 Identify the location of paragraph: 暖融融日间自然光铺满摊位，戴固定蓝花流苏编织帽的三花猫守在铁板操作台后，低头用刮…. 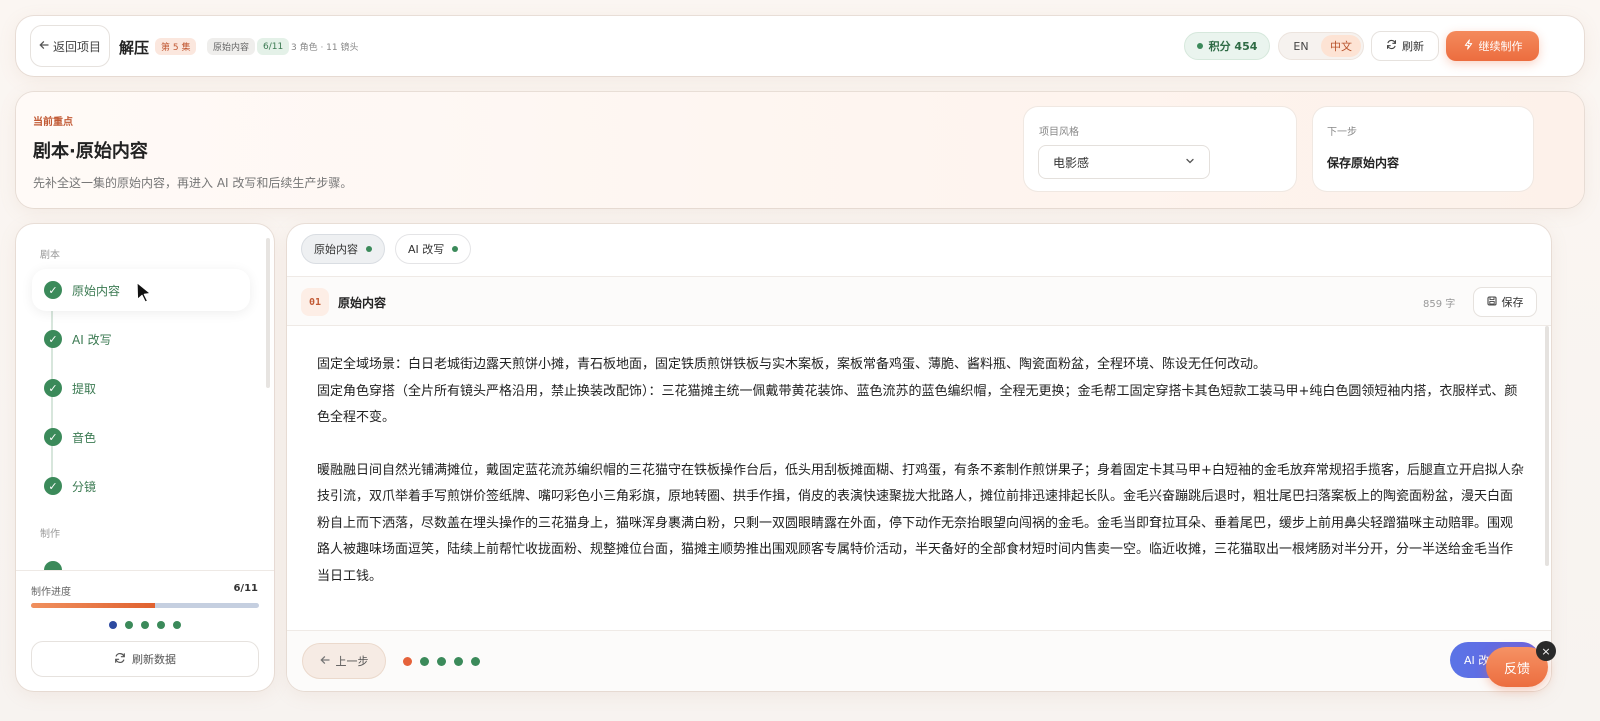
(920, 523).